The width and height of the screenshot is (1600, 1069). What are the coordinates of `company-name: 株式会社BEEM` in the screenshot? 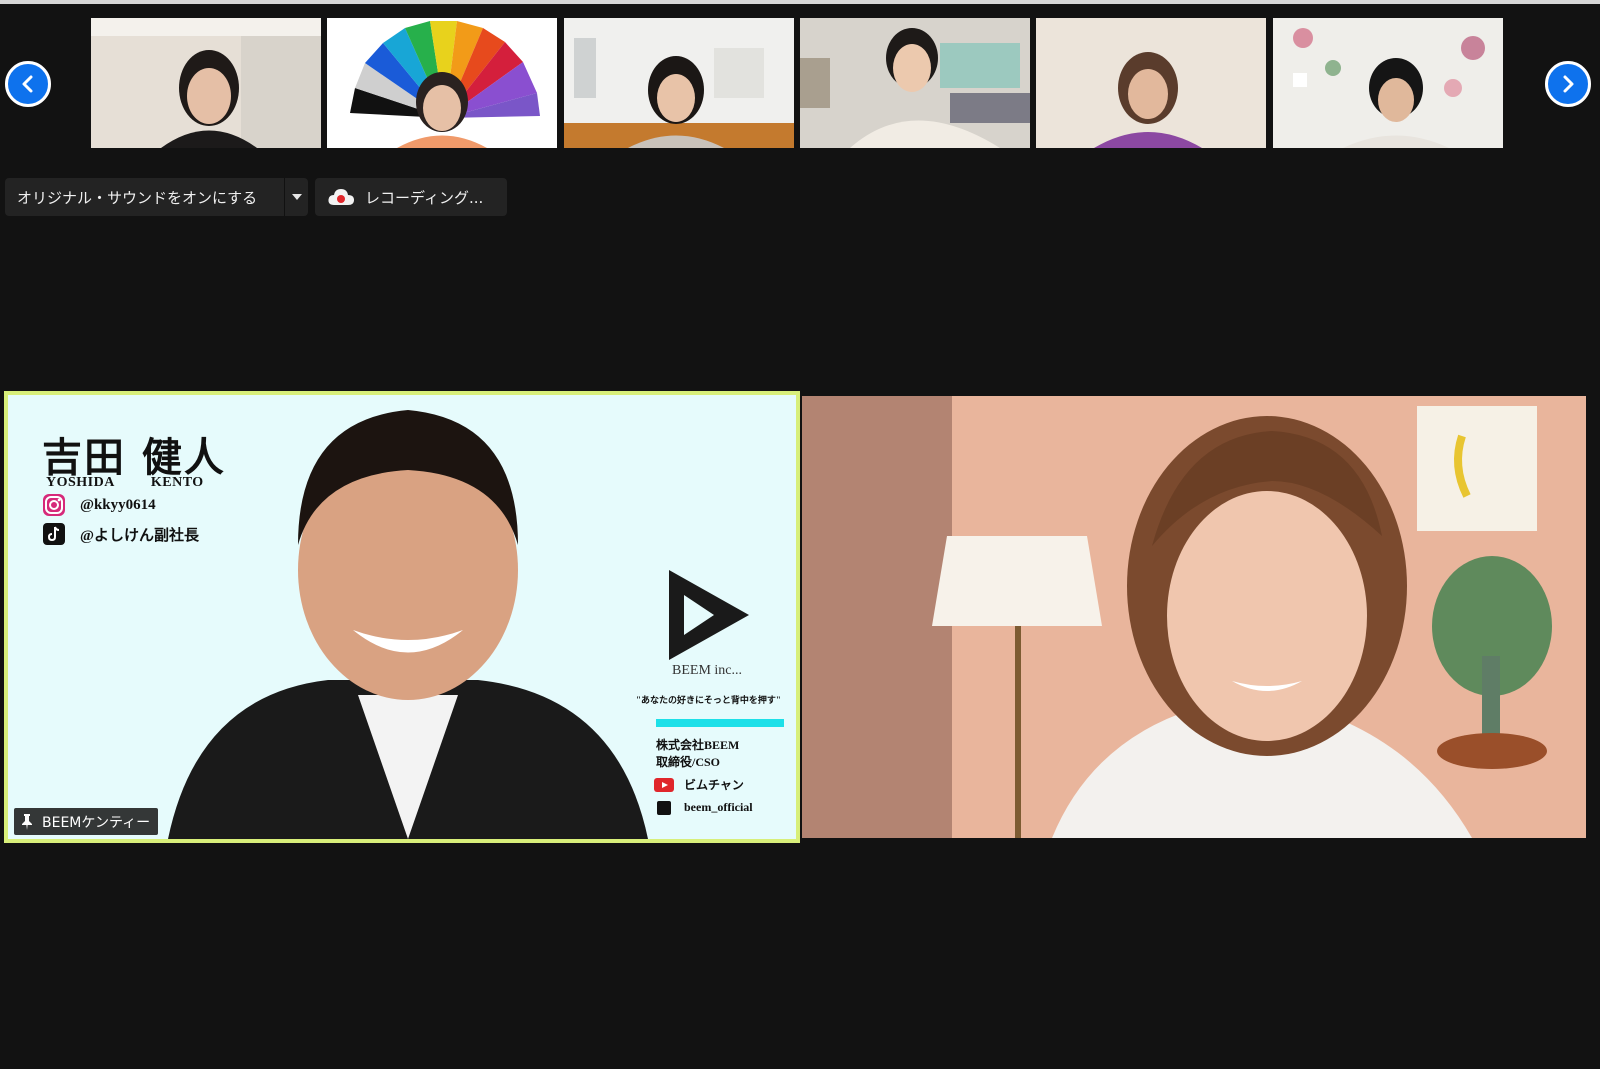 It's located at (698, 745).